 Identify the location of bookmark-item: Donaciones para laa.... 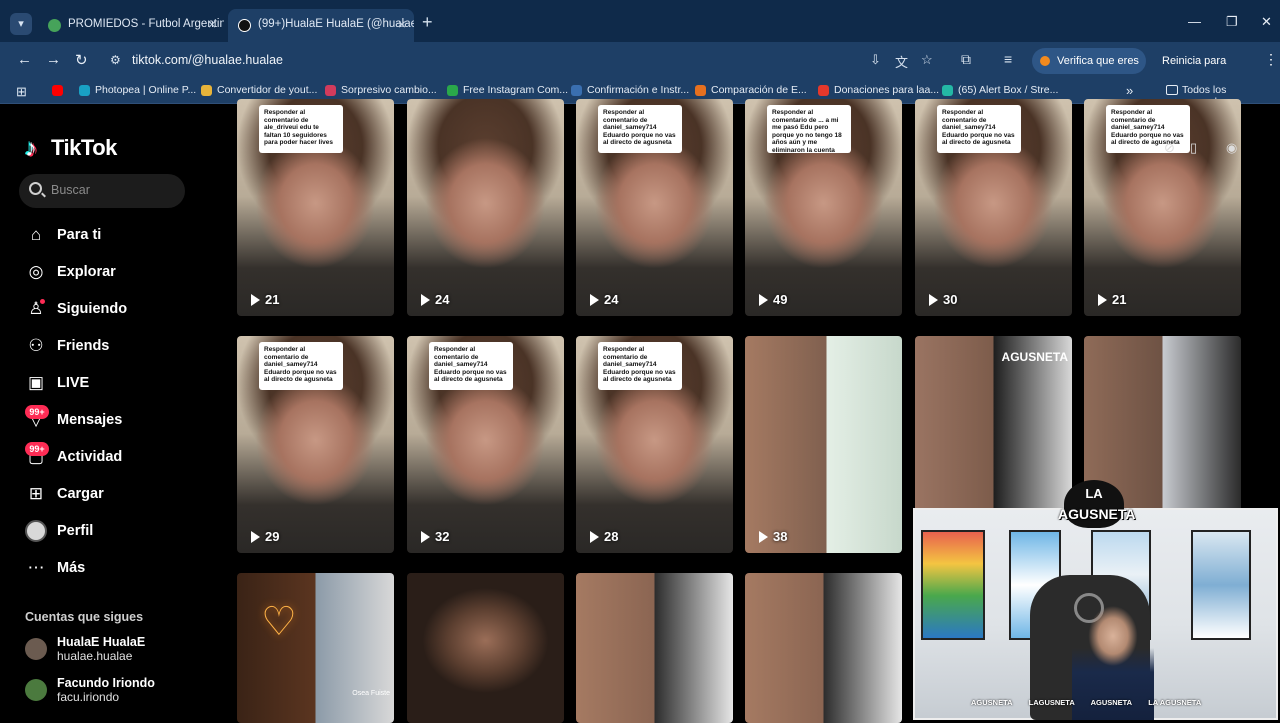
(878, 90).